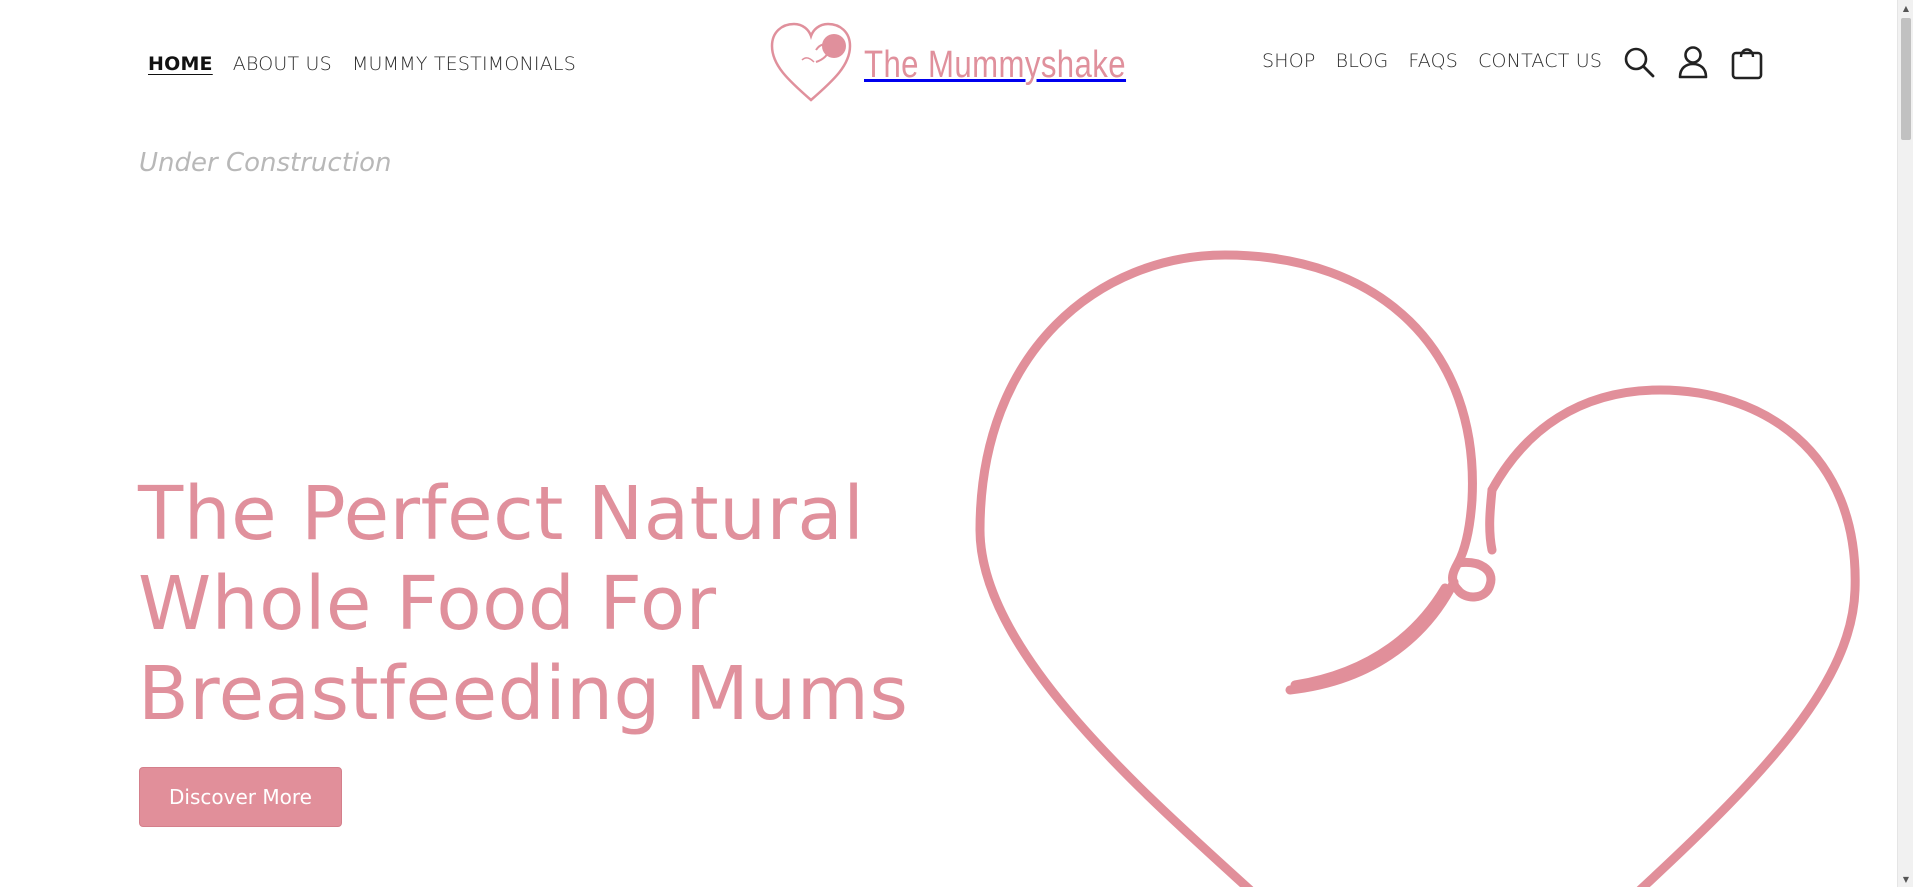 This screenshot has width=1913, height=887. I want to click on nav-contact-us: CONTACT US, so click(1540, 61).